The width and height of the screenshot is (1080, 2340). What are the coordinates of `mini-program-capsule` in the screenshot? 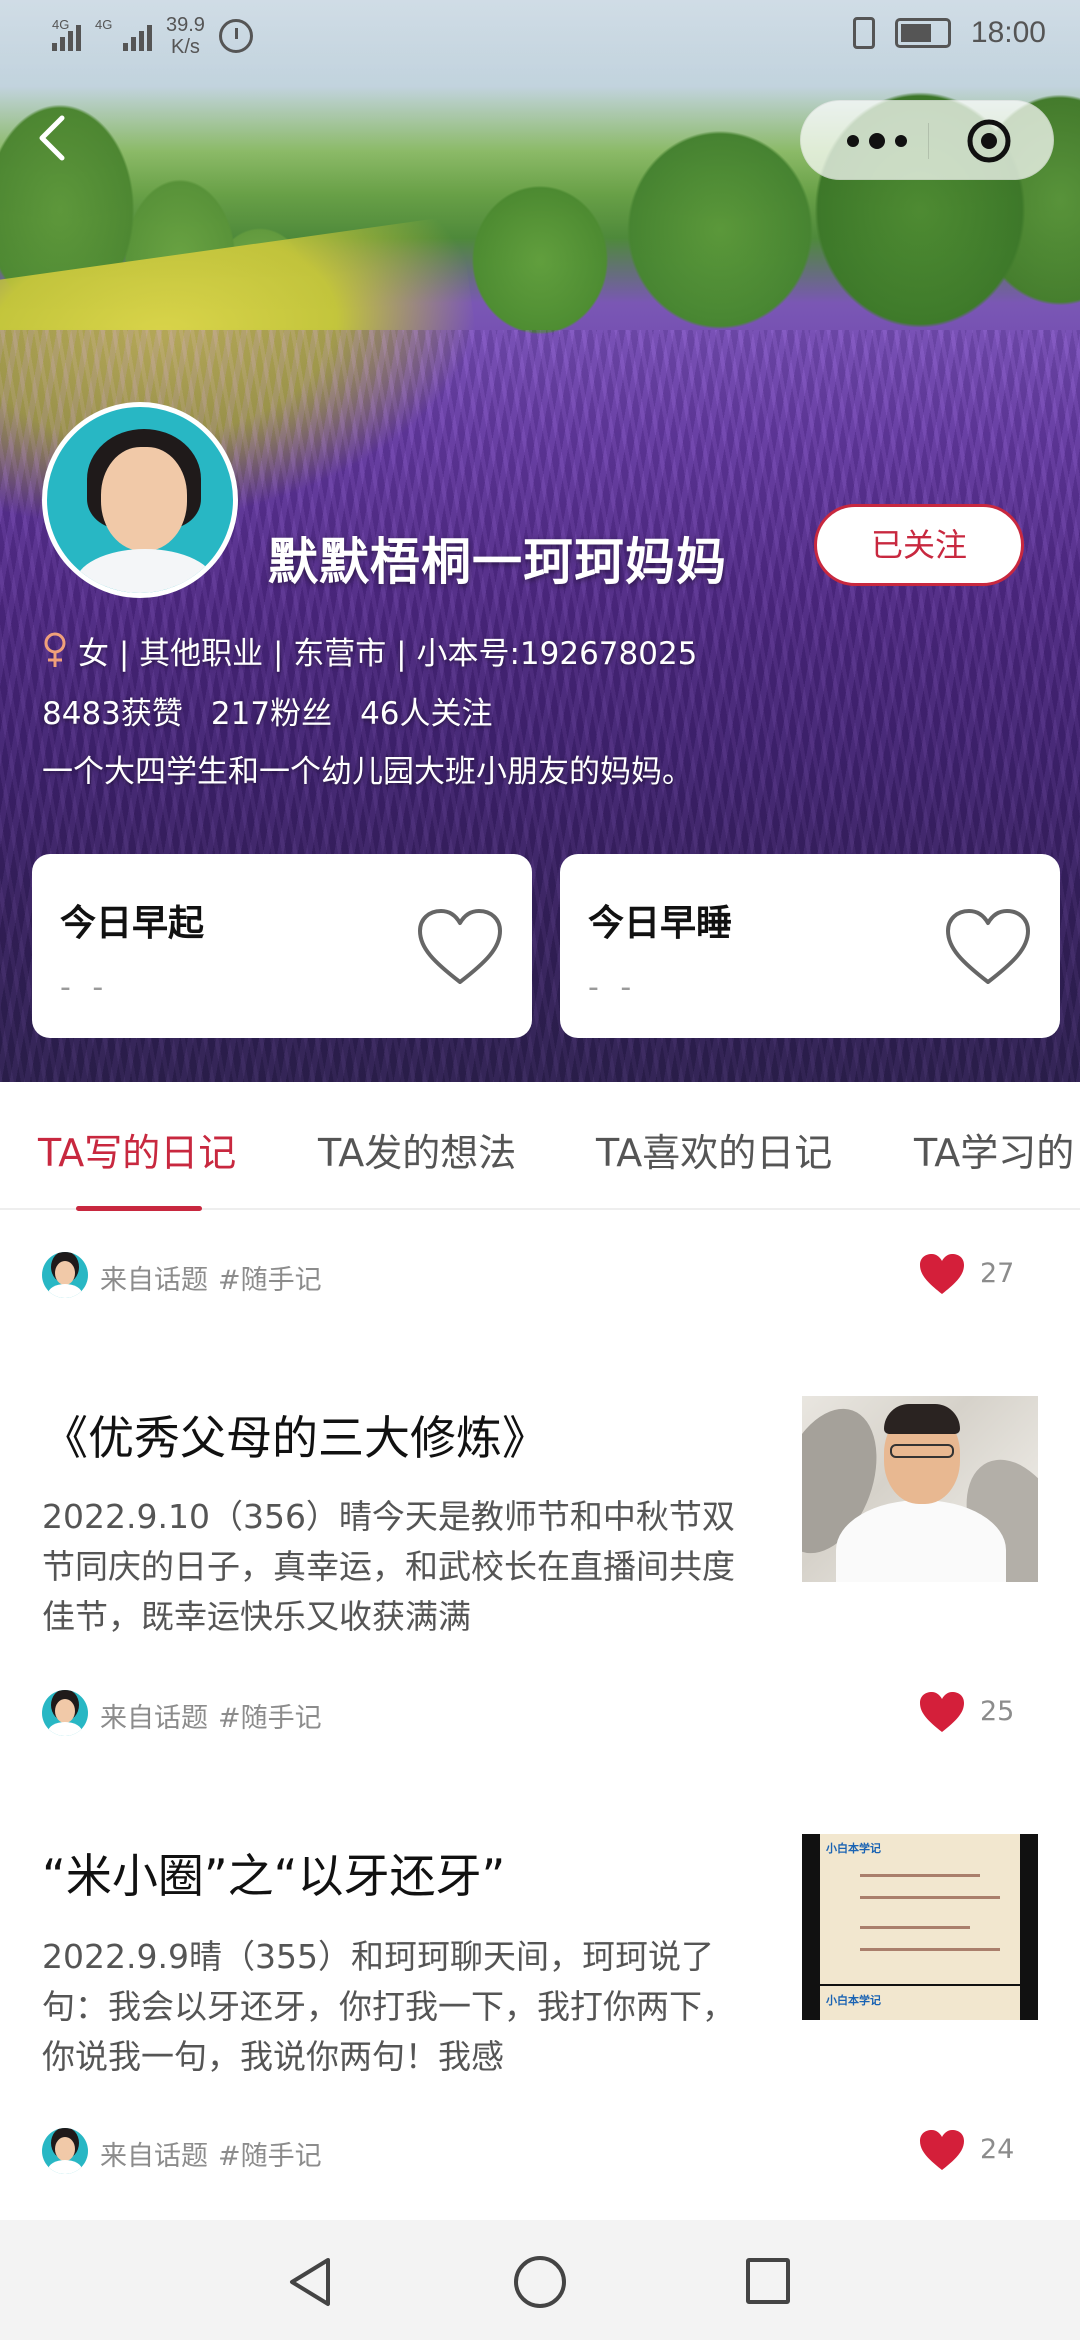 It's located at (927, 140).